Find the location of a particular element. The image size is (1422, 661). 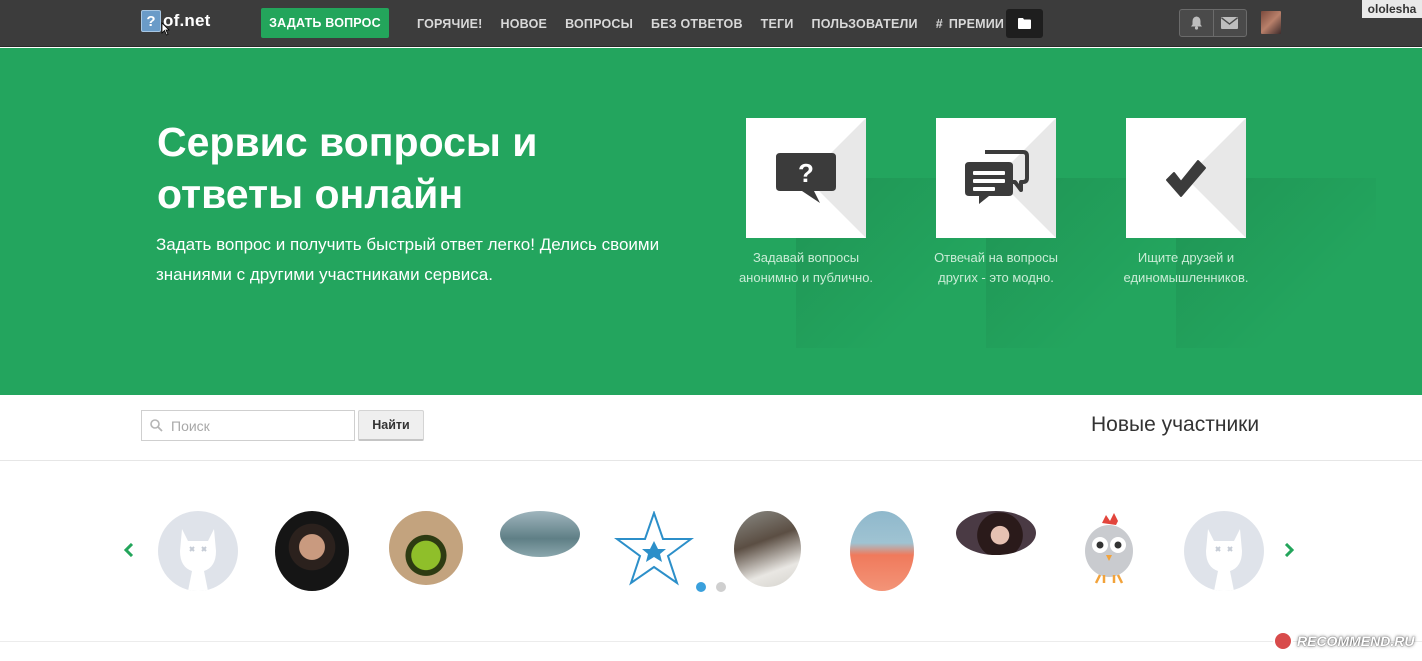

envelope-icon is located at coordinates (1230, 23).